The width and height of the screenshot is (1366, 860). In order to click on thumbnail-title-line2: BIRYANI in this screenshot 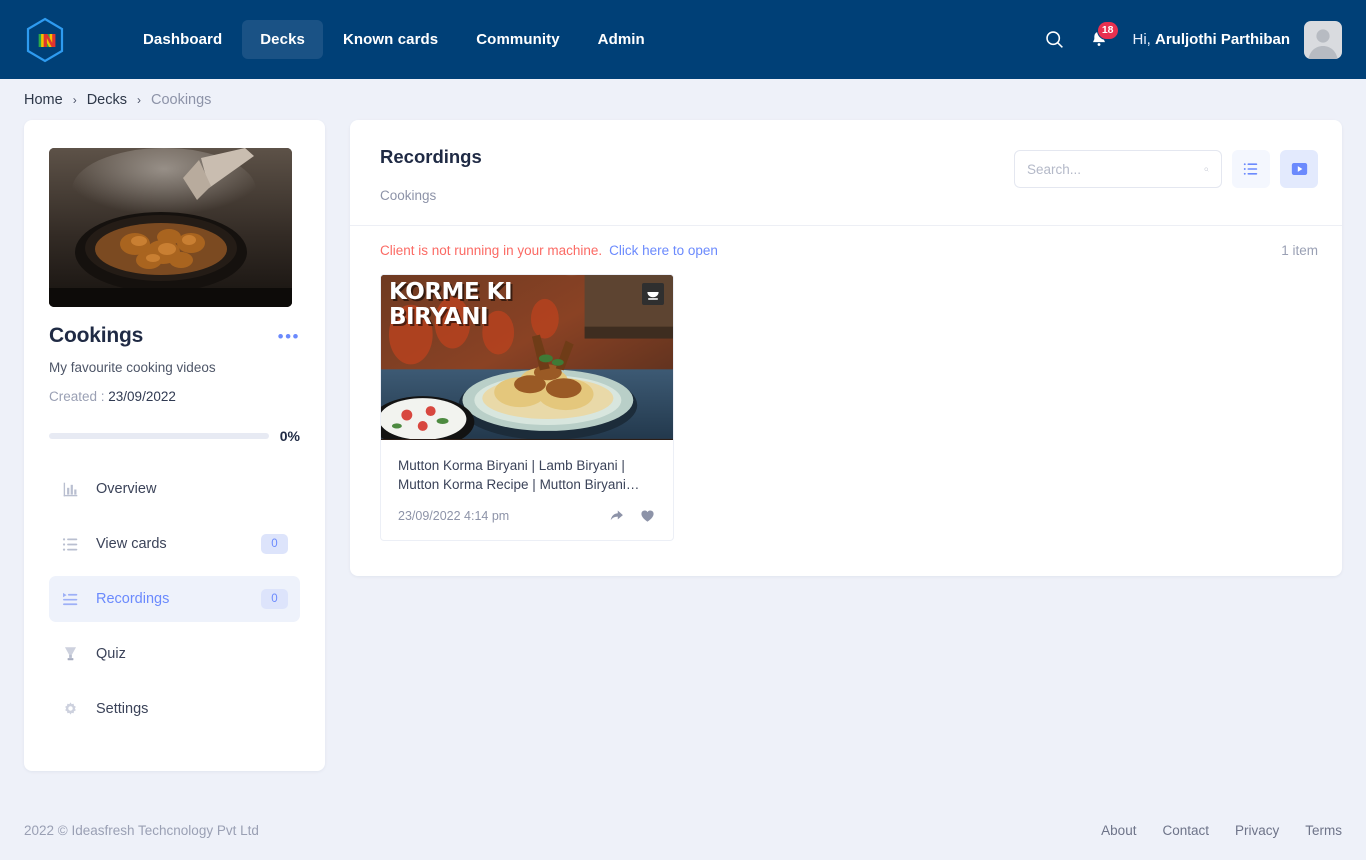, I will do `click(439, 316)`.